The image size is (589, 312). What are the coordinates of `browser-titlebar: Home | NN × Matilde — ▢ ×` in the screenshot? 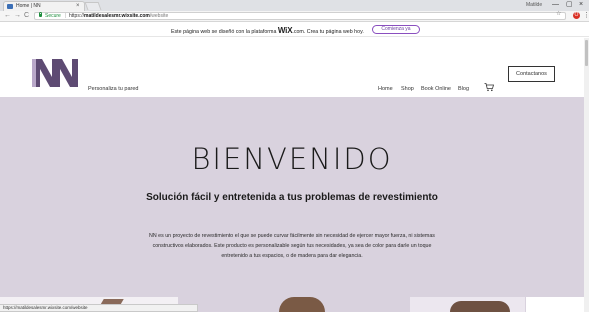 It's located at (294, 5).